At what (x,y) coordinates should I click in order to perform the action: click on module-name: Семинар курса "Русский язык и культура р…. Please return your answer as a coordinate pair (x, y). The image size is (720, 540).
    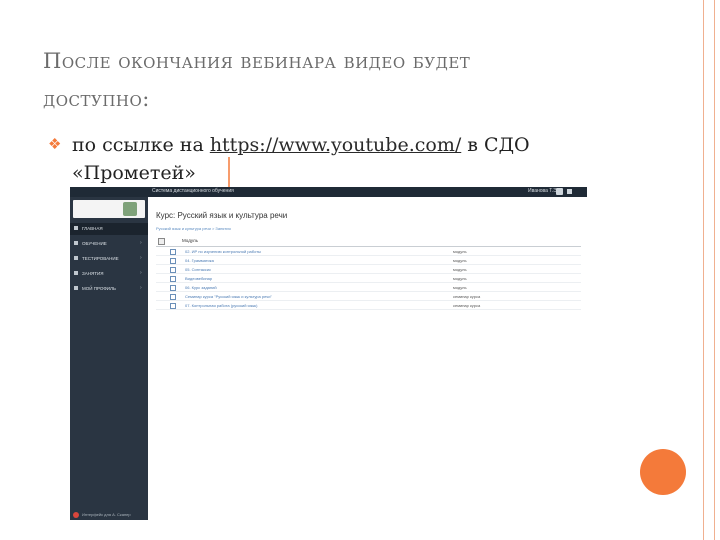
    Looking at the image, I should click on (228, 296).